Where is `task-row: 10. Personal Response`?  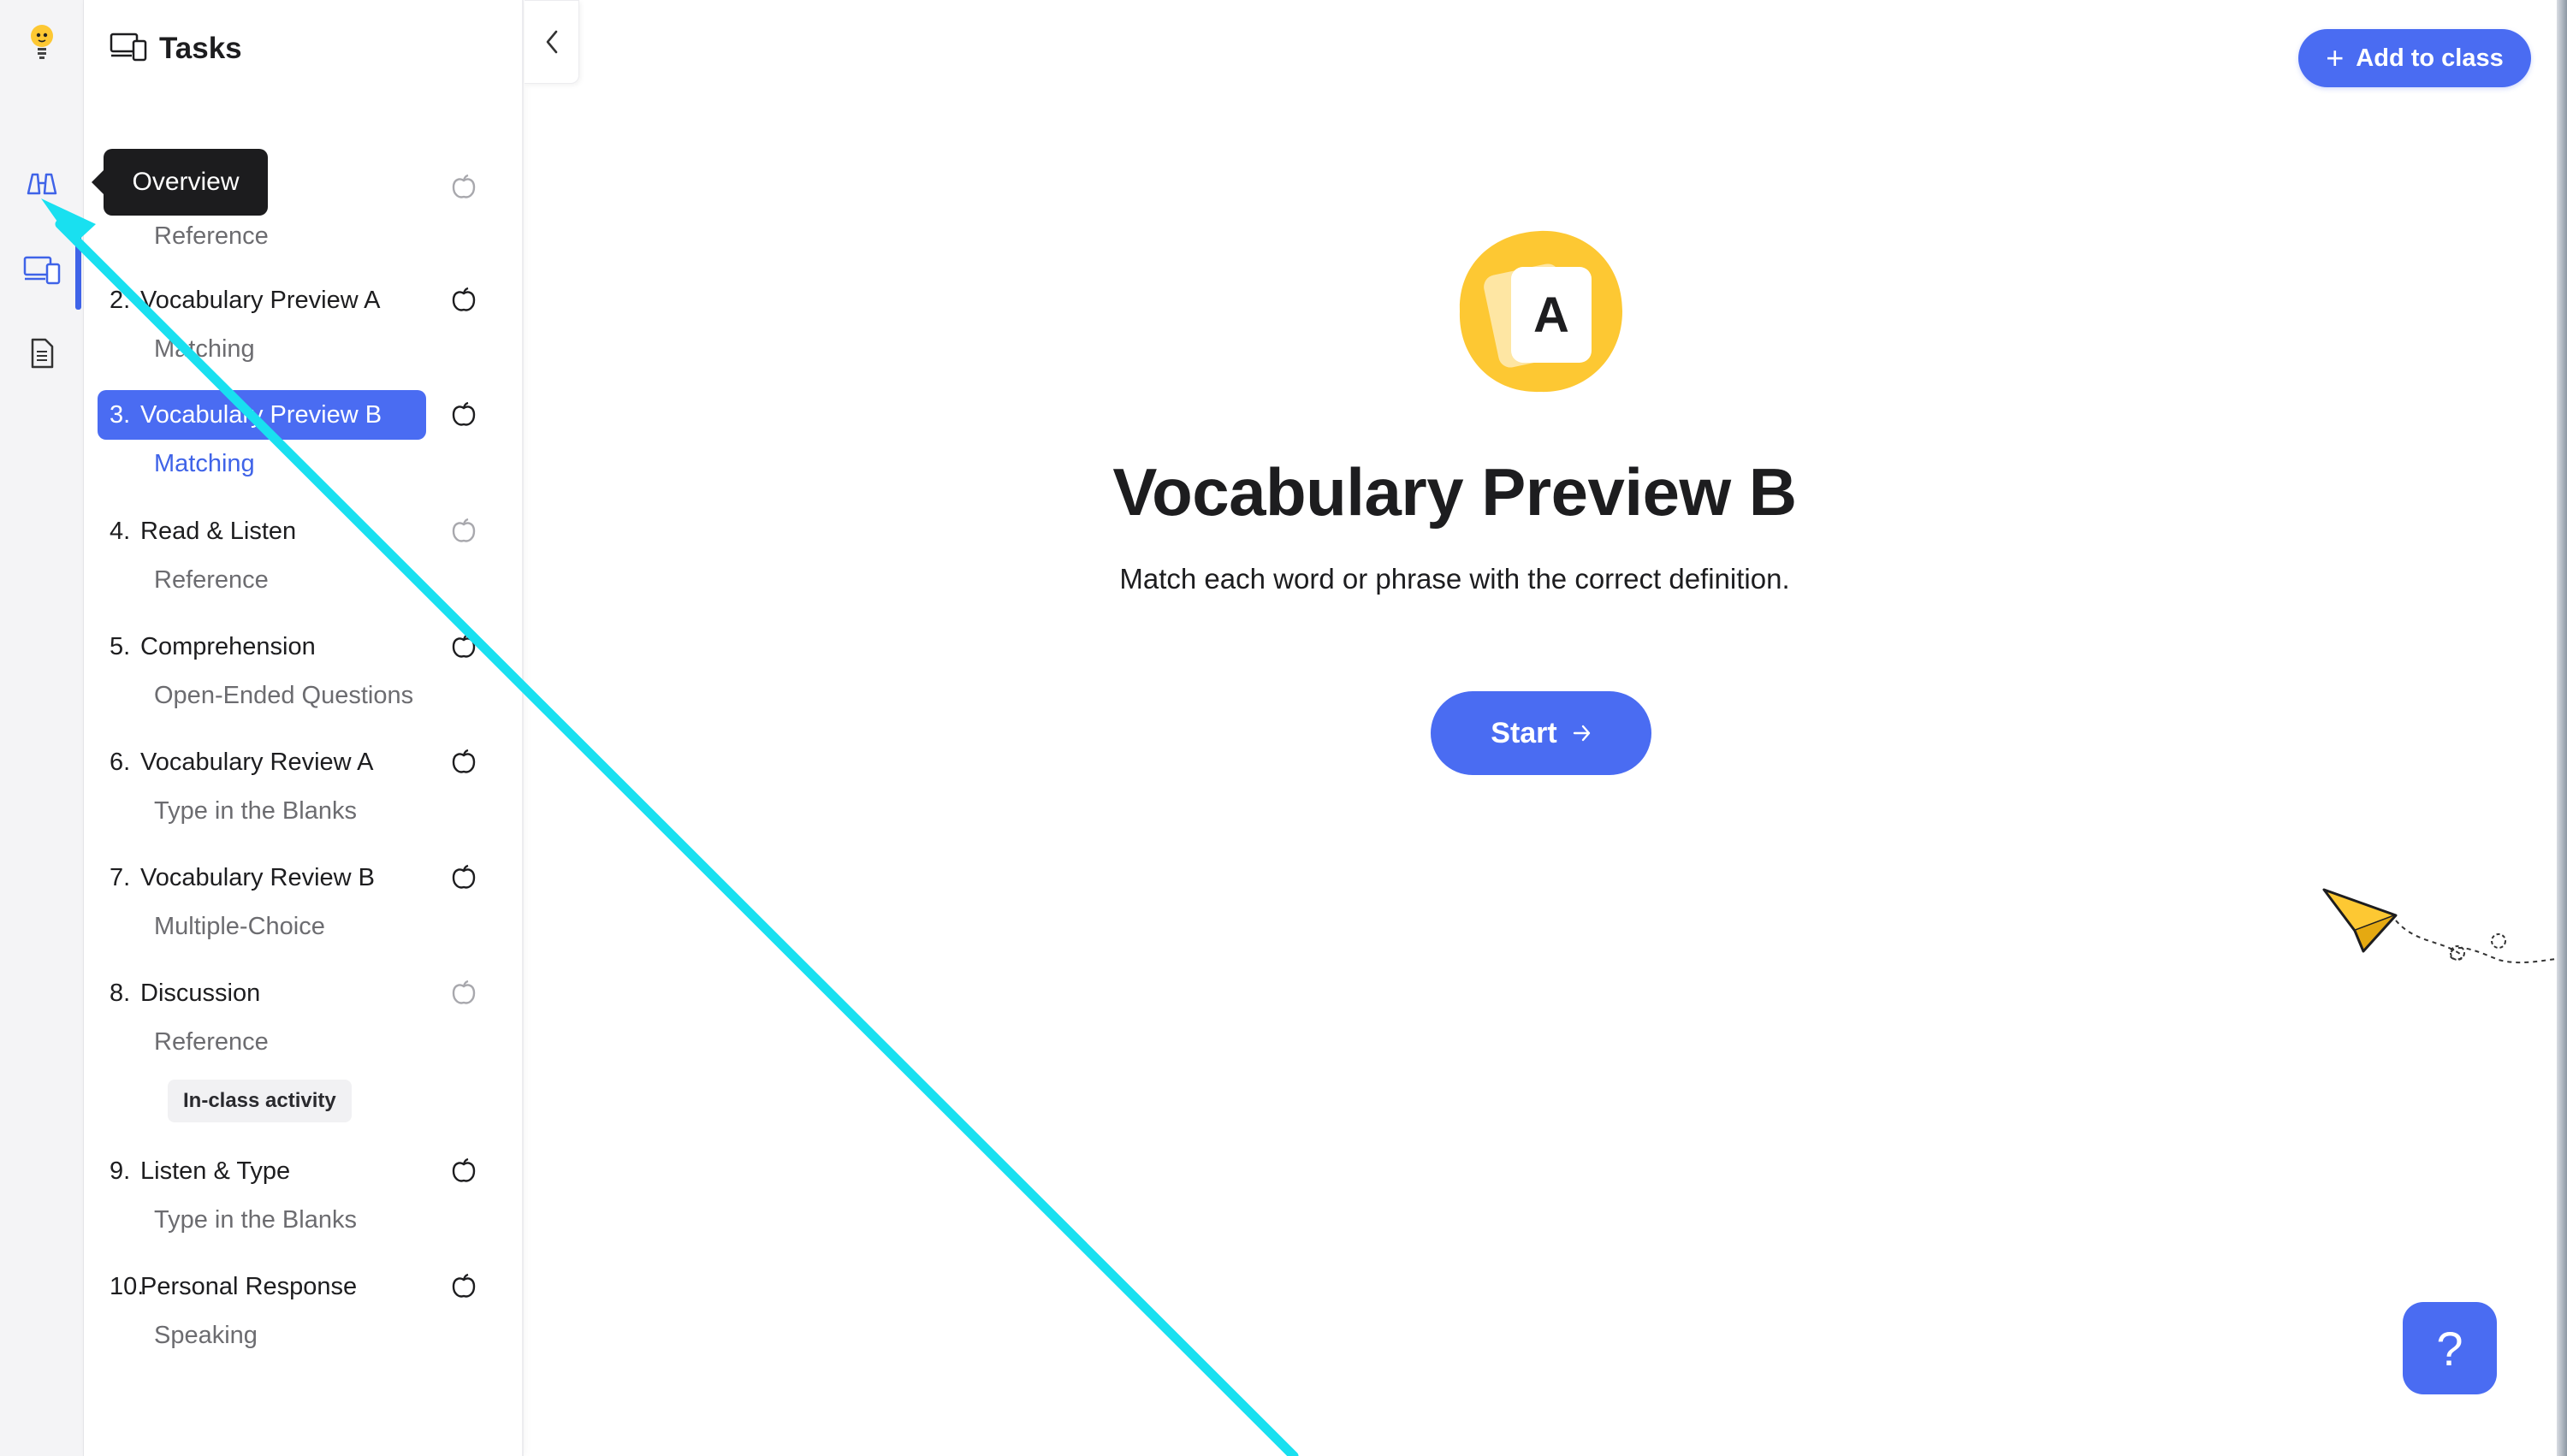
task-row: 10. Personal Response is located at coordinates (262, 1287).